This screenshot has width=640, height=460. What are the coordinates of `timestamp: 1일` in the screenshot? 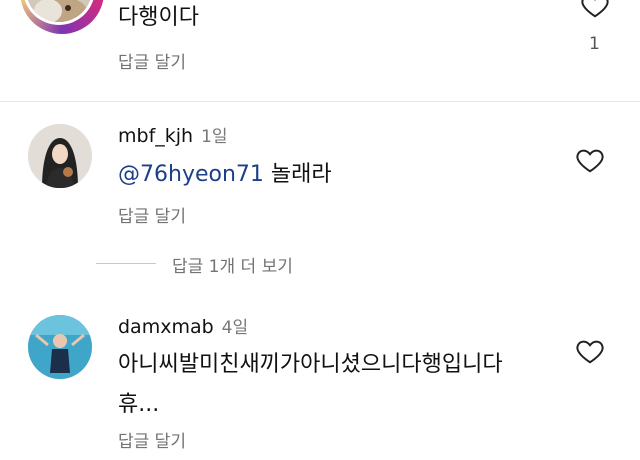 It's located at (214, 137).